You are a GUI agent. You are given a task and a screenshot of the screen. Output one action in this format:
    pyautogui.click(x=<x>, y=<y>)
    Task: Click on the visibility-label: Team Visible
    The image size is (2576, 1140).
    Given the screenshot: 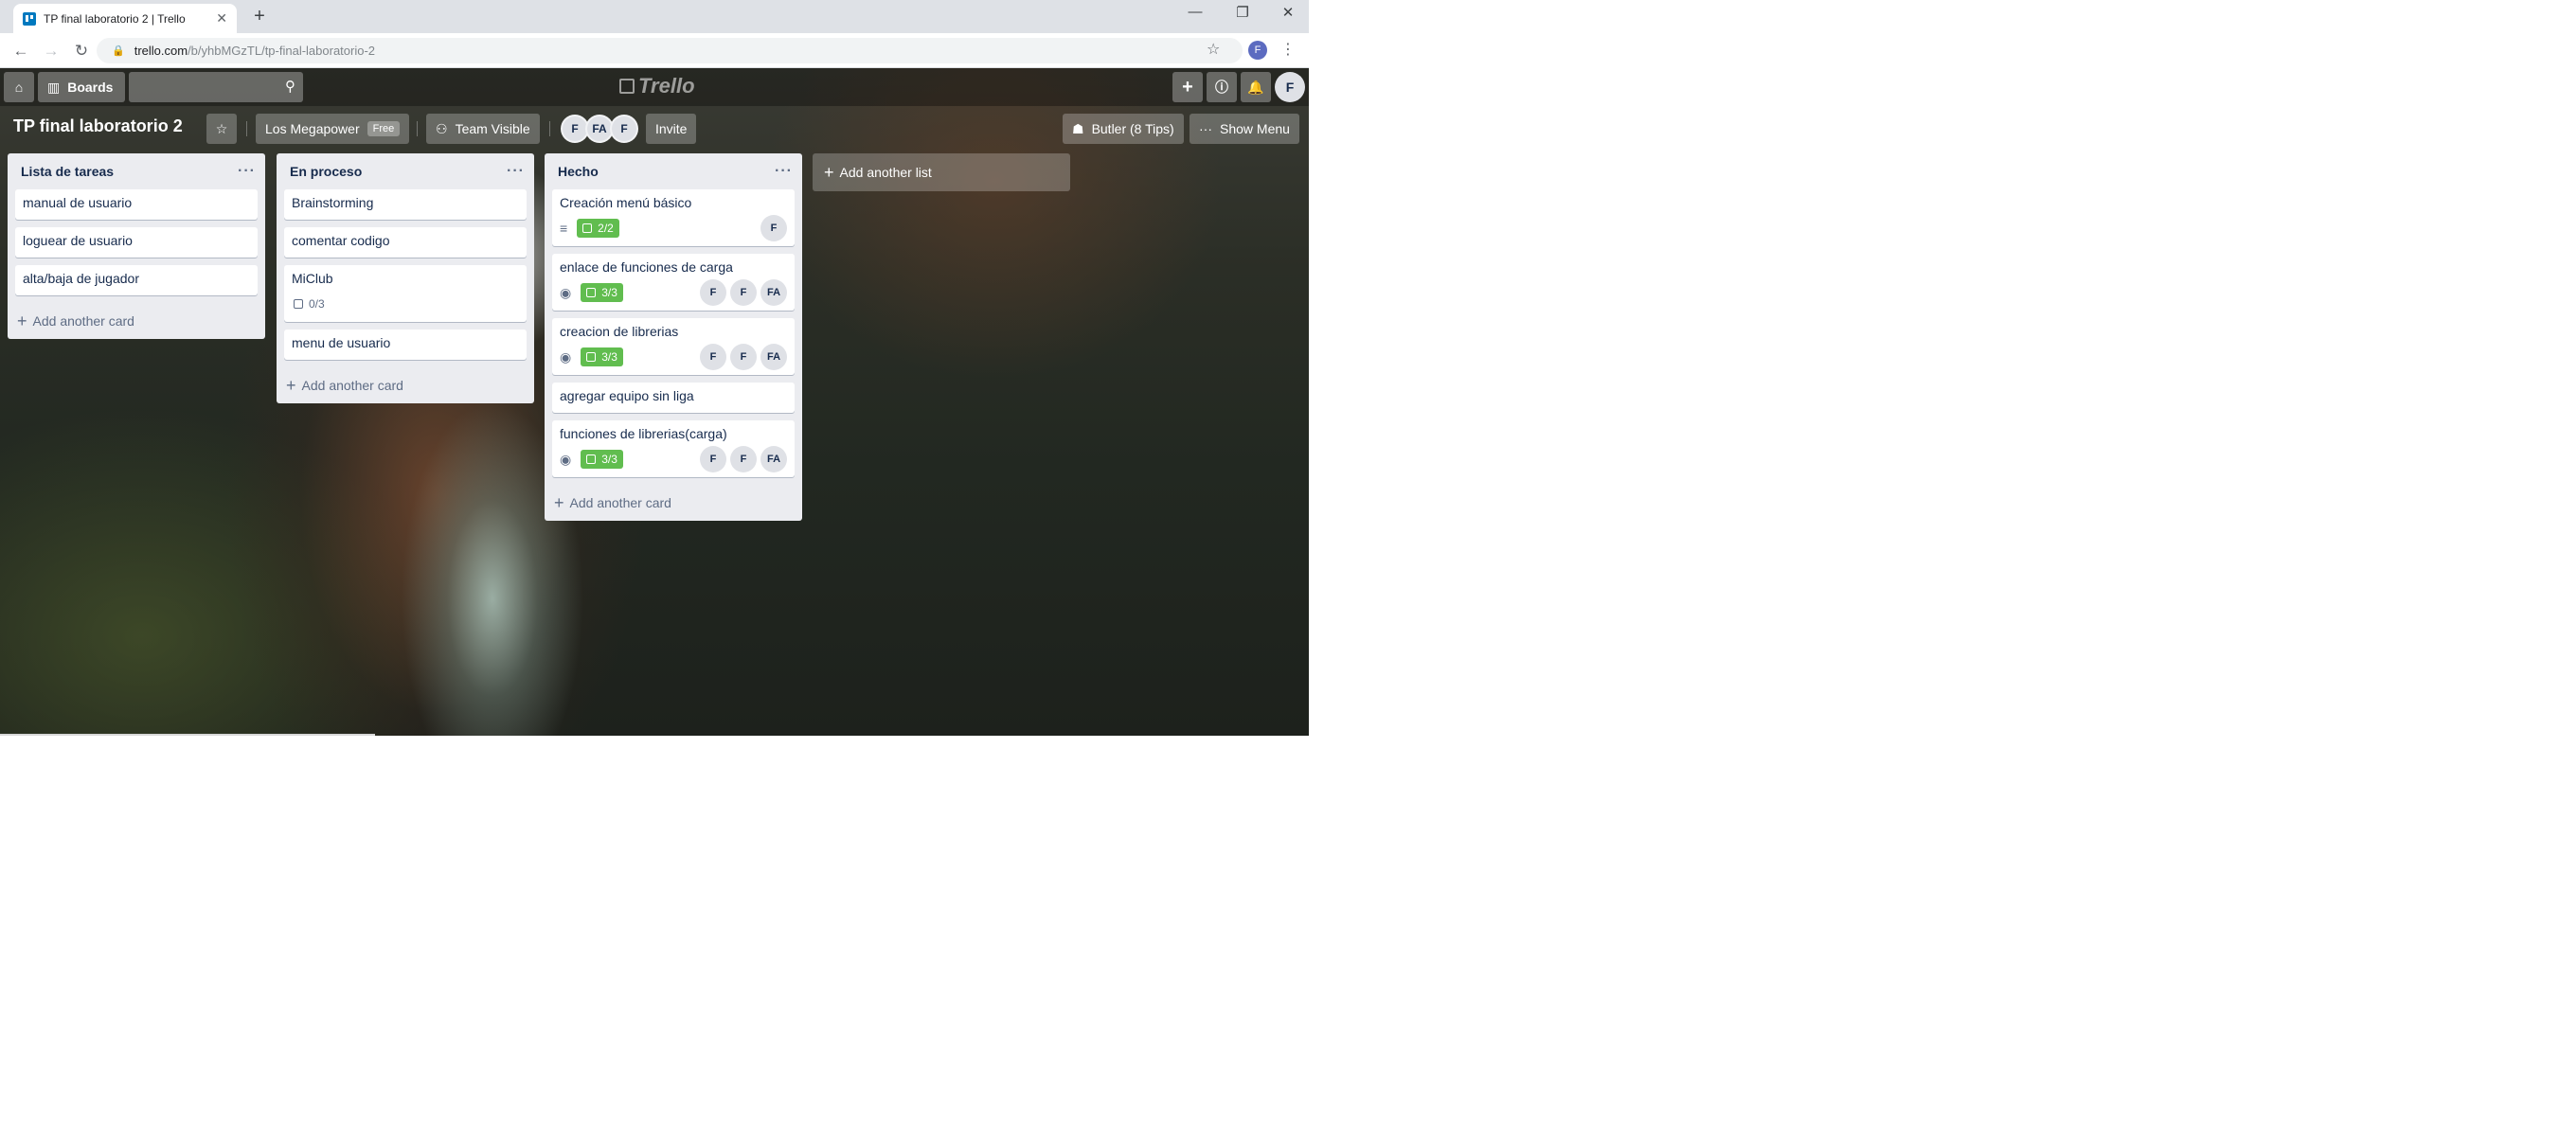 What is the action you would take?
    pyautogui.click(x=492, y=128)
    